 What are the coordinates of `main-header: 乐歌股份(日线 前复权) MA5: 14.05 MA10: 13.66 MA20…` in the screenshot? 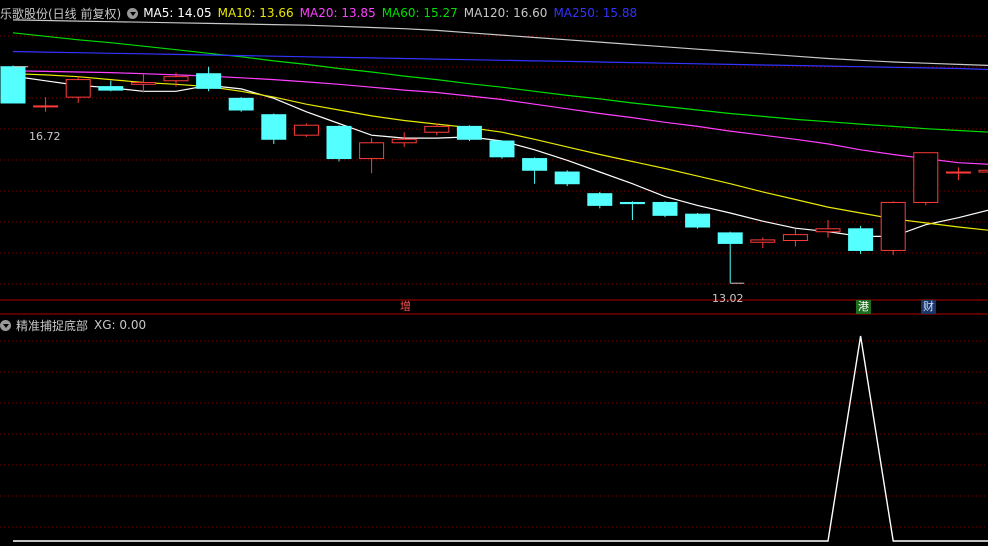 It's located at (321, 13).